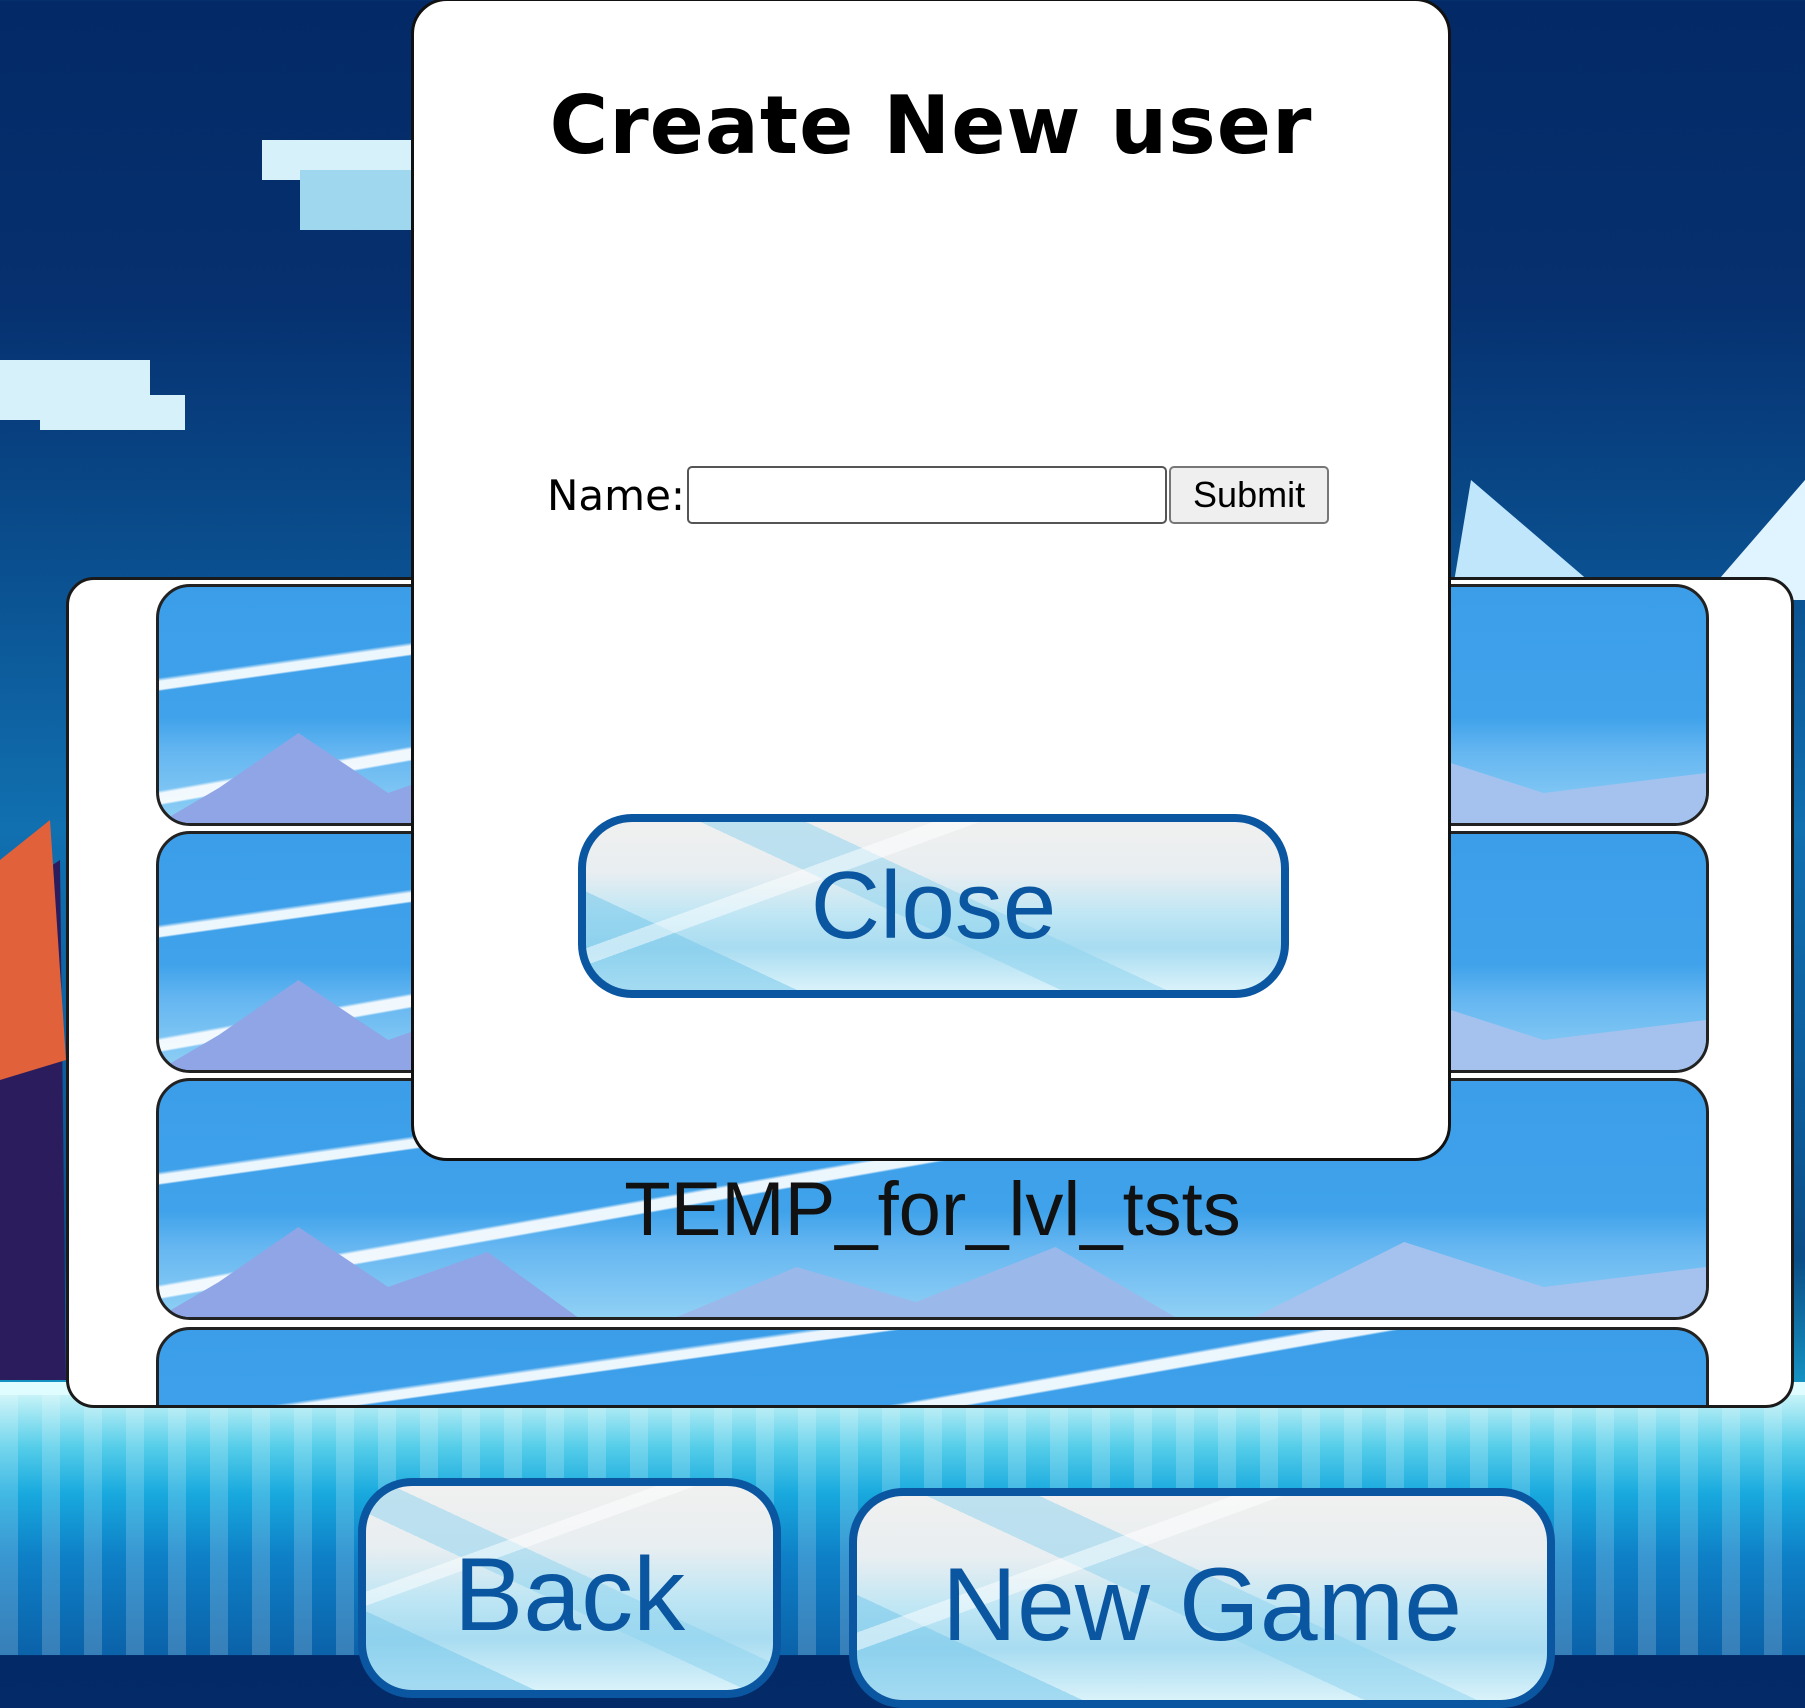 This screenshot has width=1805, height=1708. What do you see at coordinates (1202, 1605) in the screenshot?
I see `new-game-button-label: New Game` at bounding box center [1202, 1605].